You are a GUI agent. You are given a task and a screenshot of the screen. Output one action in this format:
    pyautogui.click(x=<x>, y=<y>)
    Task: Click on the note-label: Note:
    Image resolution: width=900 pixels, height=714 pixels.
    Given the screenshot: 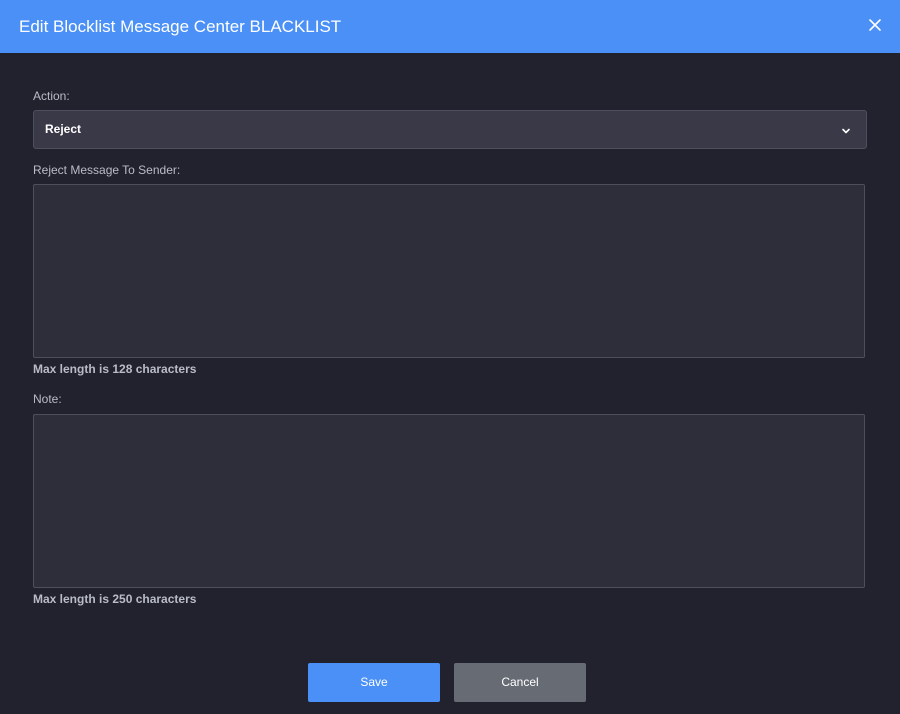 What is the action you would take?
    pyautogui.click(x=47, y=399)
    